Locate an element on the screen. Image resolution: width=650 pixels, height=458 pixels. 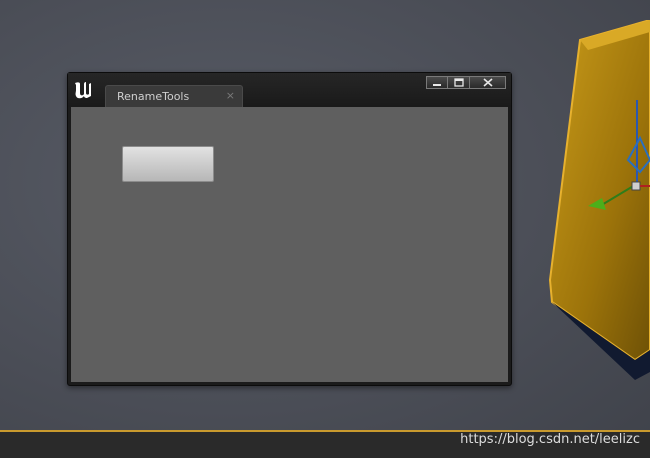
unreal-engine-logo is located at coordinates (83, 90).